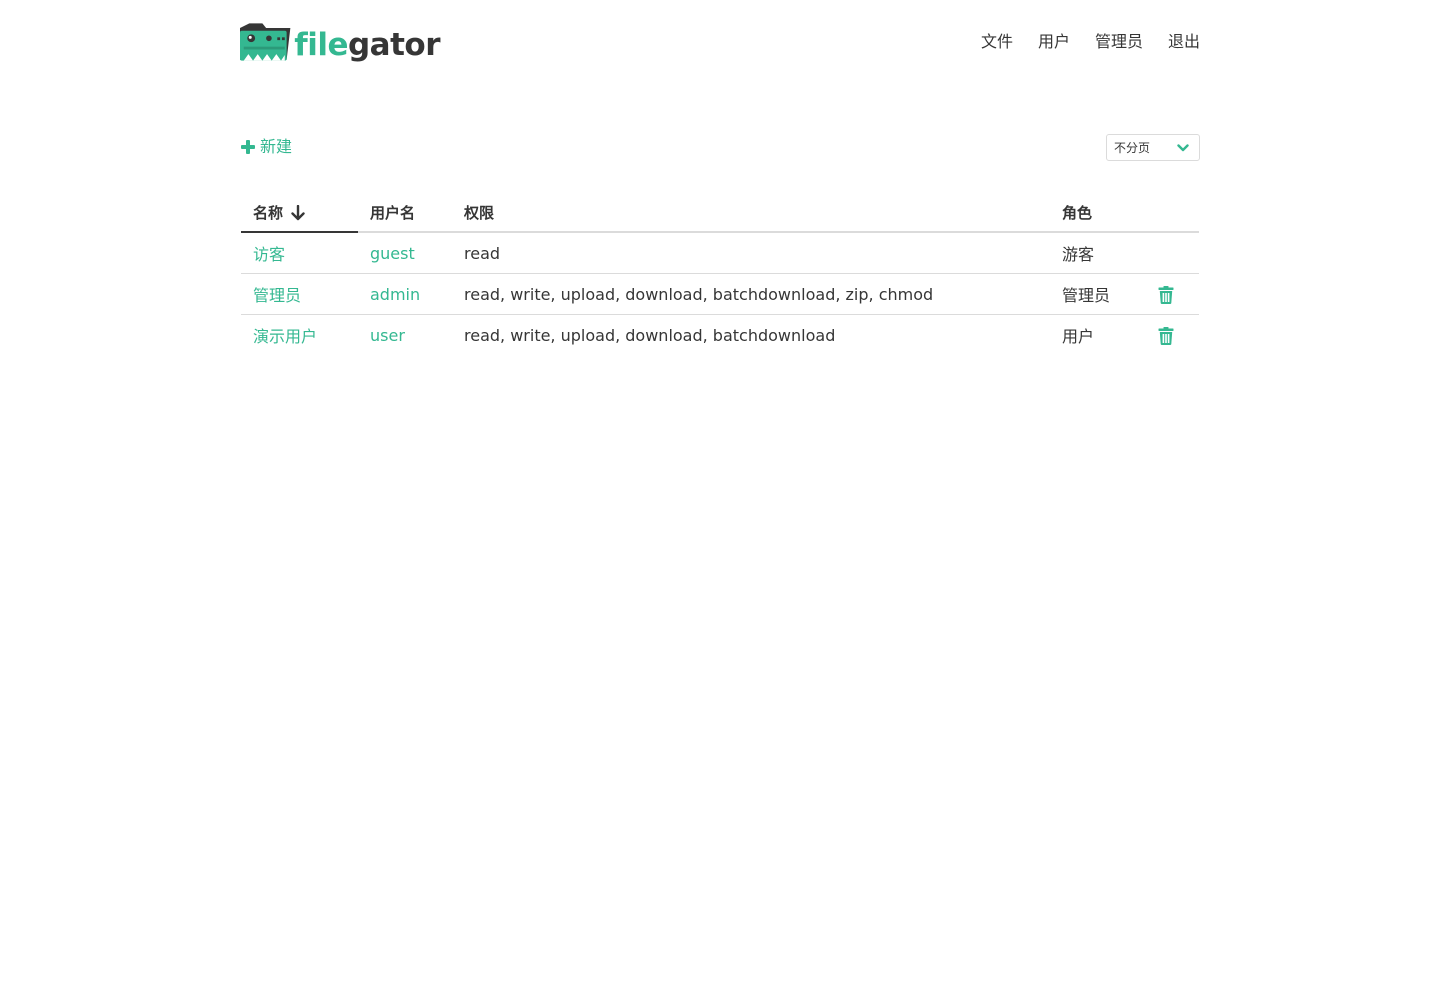 The width and height of the screenshot is (1440, 1000). I want to click on filegator-logo: filegator, so click(340, 42).